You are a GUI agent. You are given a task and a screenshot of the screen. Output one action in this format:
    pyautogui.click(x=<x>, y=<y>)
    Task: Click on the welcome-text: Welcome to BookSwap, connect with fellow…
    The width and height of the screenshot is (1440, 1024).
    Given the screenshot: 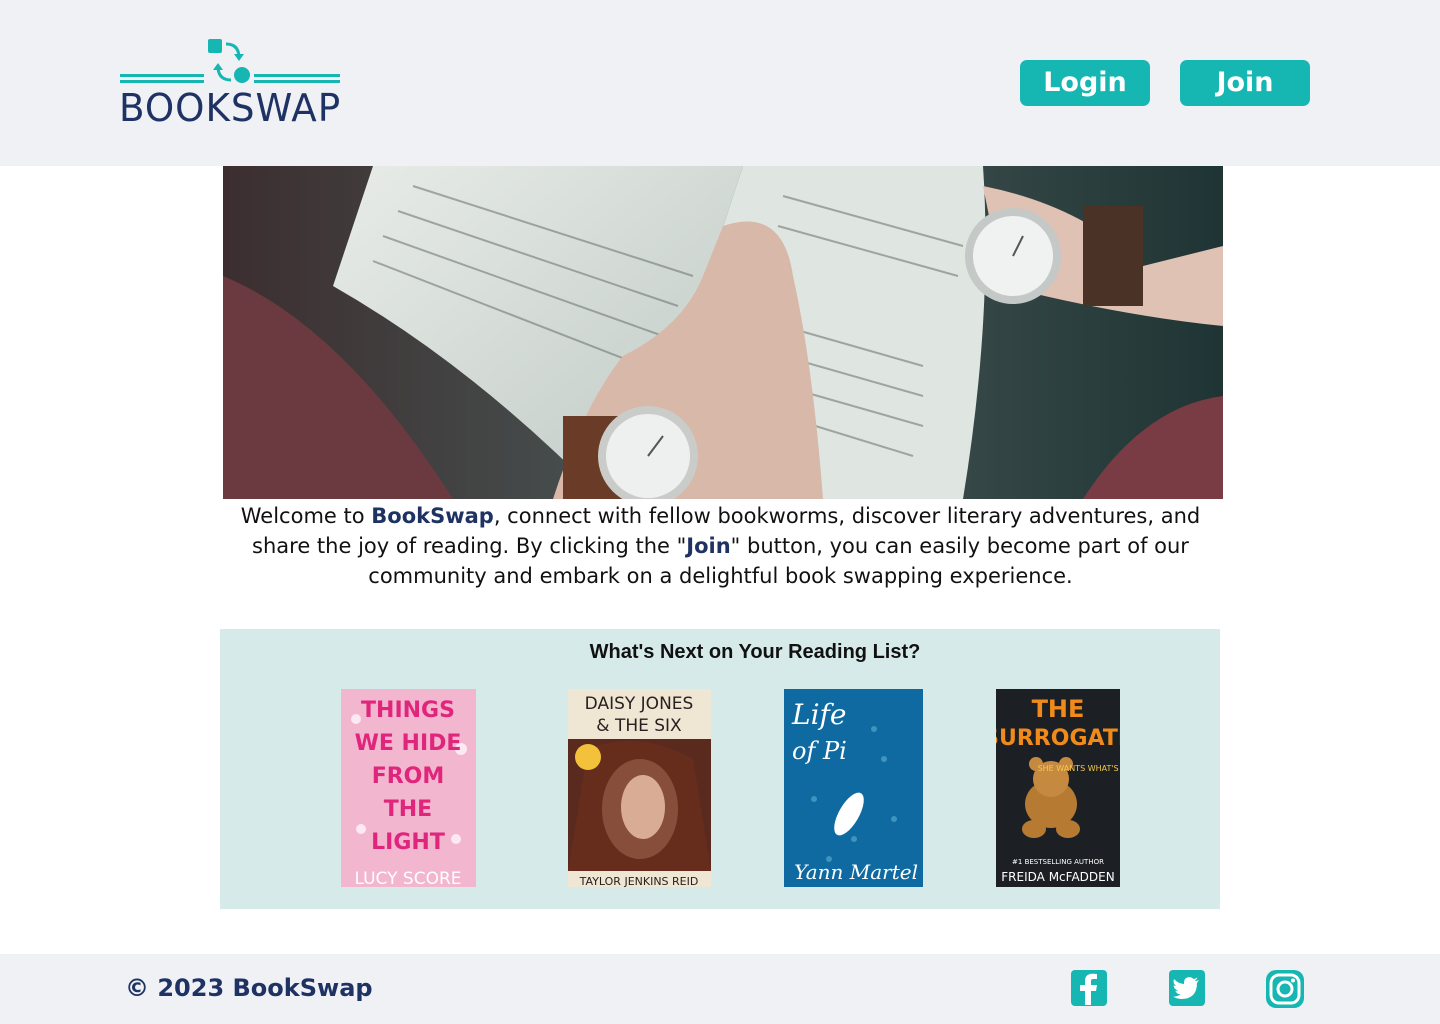 What is the action you would take?
    pyautogui.click(x=720, y=546)
    